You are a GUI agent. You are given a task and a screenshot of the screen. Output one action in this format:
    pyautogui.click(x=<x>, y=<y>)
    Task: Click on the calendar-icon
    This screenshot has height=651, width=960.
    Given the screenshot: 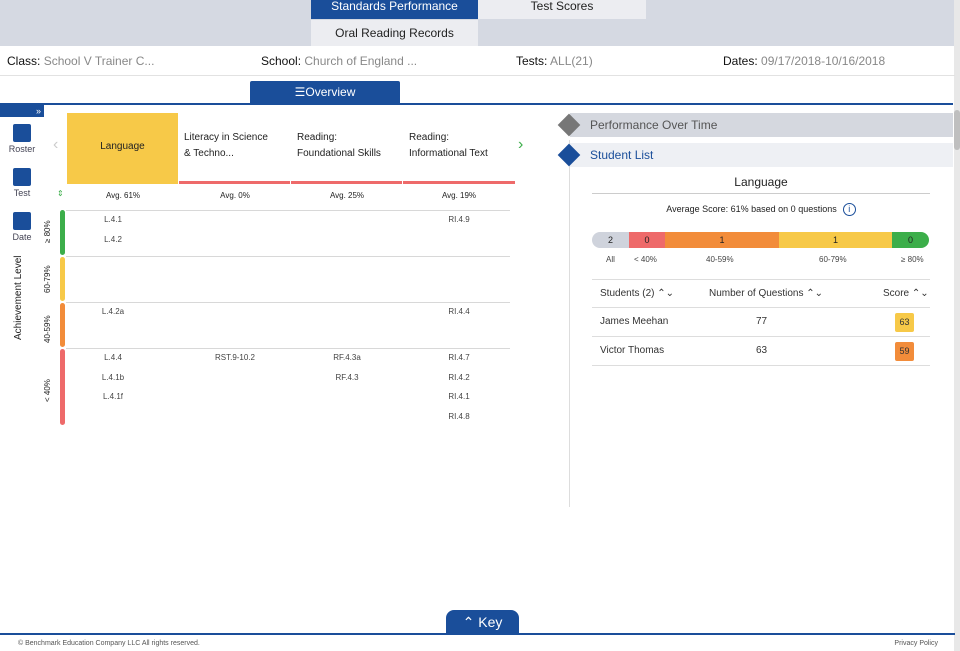 What is the action you would take?
    pyautogui.click(x=22, y=221)
    